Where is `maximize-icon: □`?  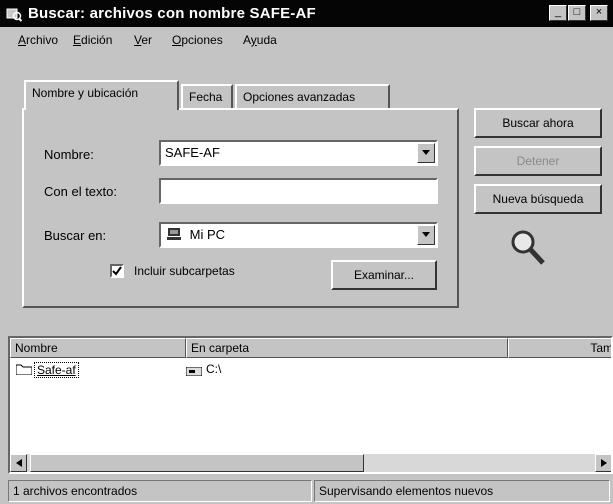
maximize-icon: □ is located at coordinates (577, 12).